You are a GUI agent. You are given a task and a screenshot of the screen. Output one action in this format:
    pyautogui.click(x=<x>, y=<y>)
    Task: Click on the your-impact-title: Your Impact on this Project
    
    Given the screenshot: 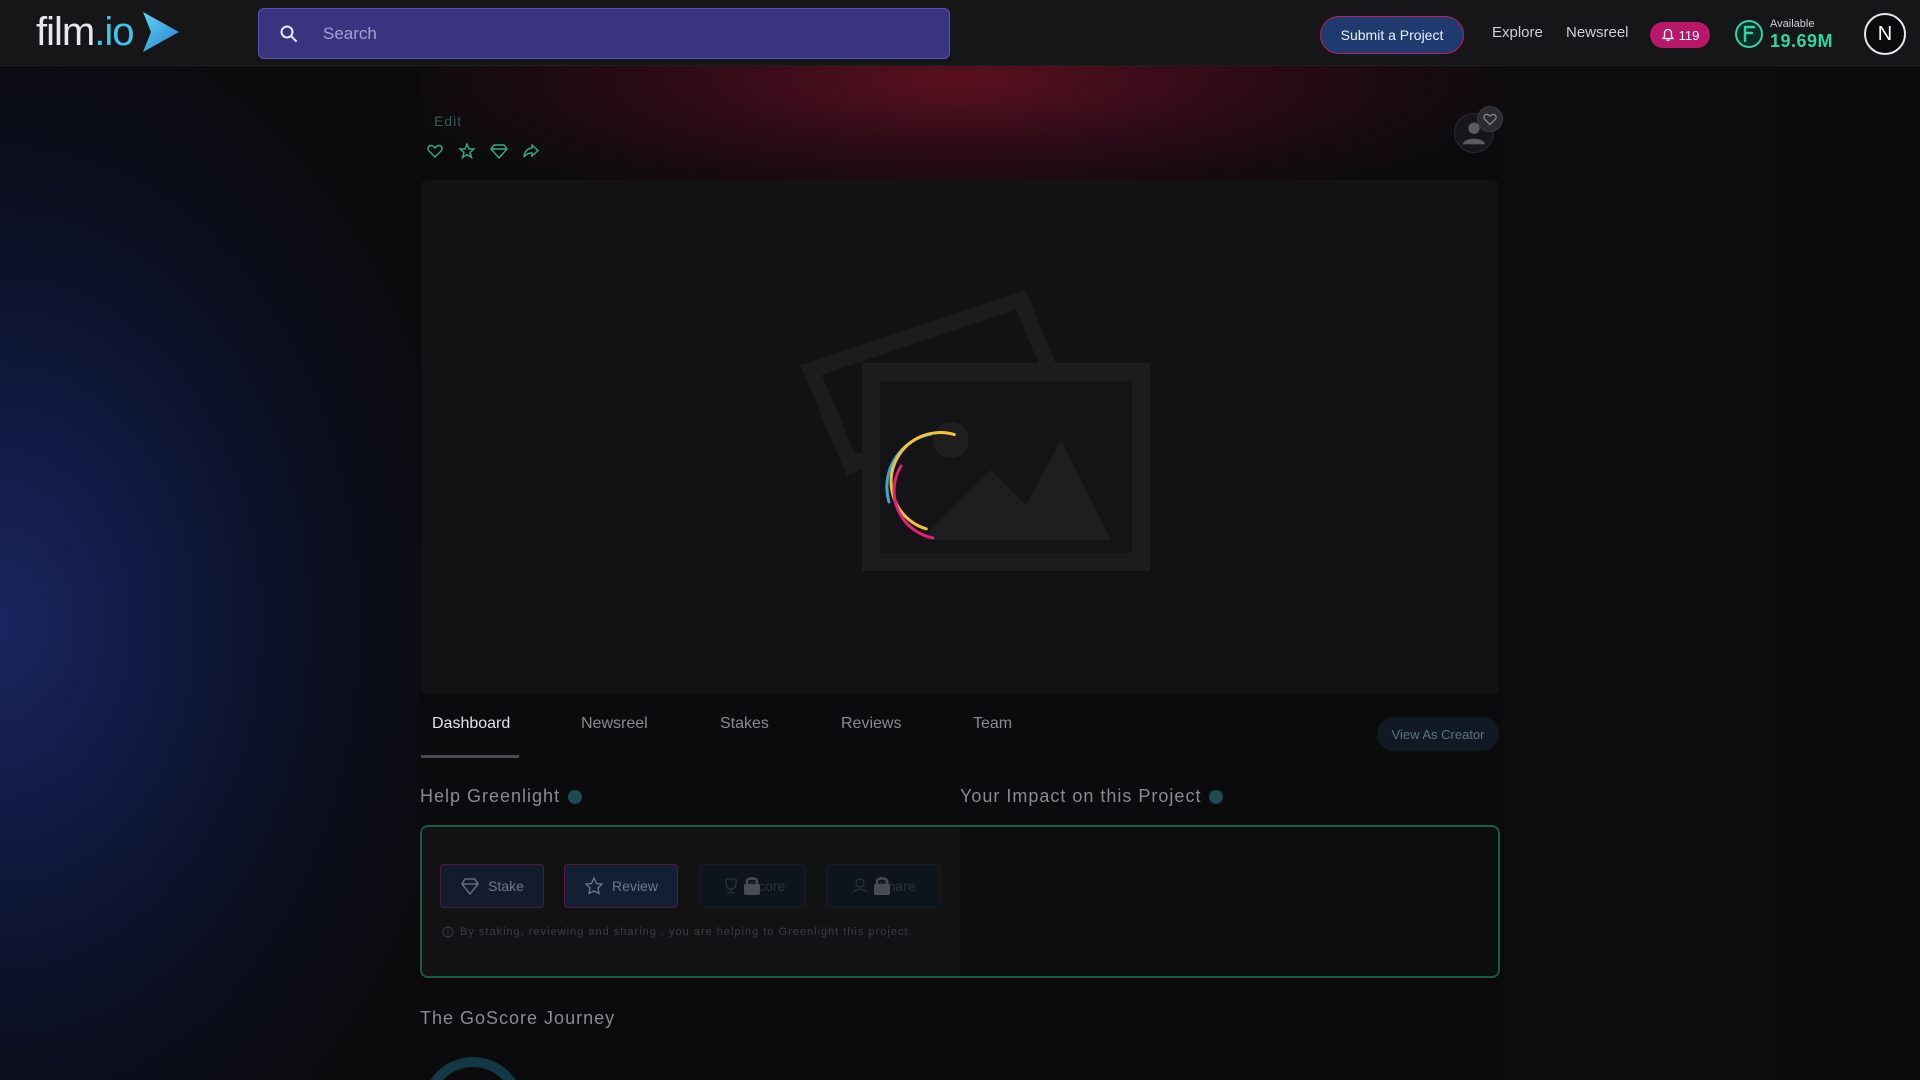 What is the action you would take?
    pyautogui.click(x=1092, y=796)
    